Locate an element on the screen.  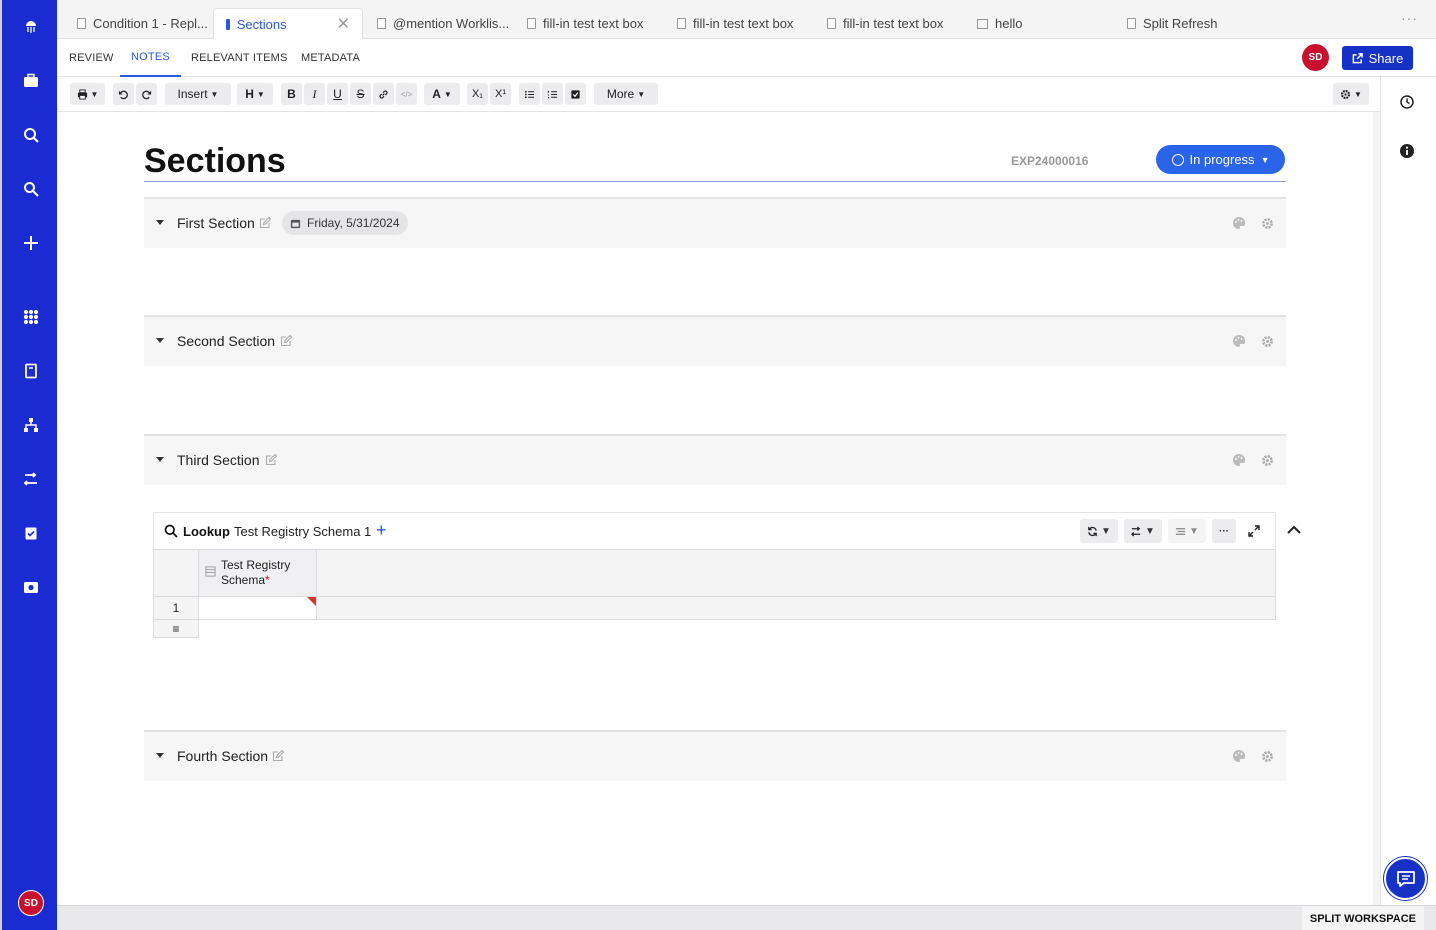
page-scrollbar is located at coordinates (1376, 508).